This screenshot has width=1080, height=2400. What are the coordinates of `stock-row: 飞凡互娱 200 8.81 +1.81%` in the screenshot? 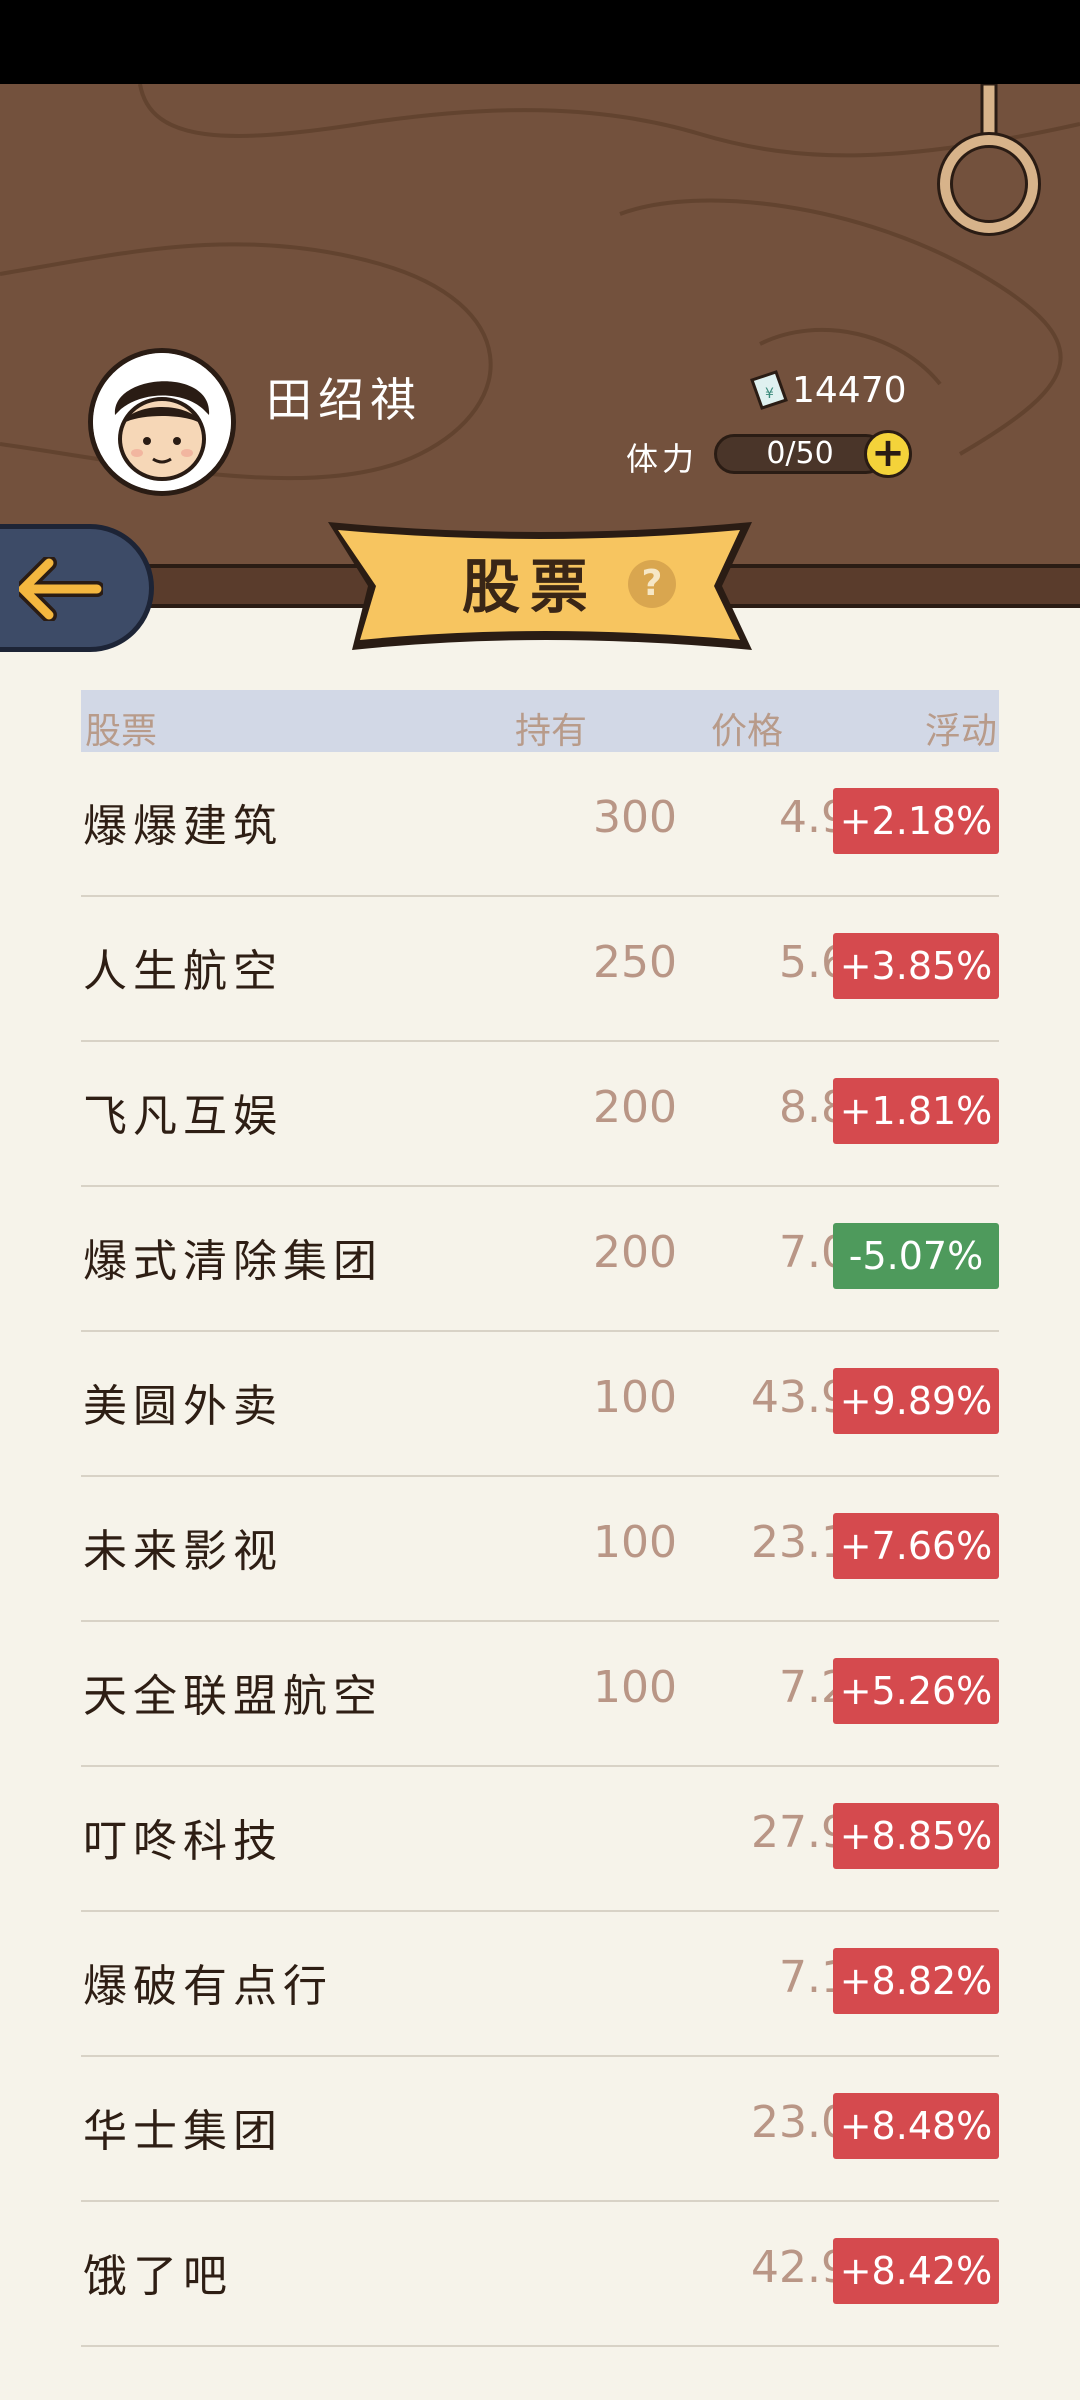 It's located at (540, 1114).